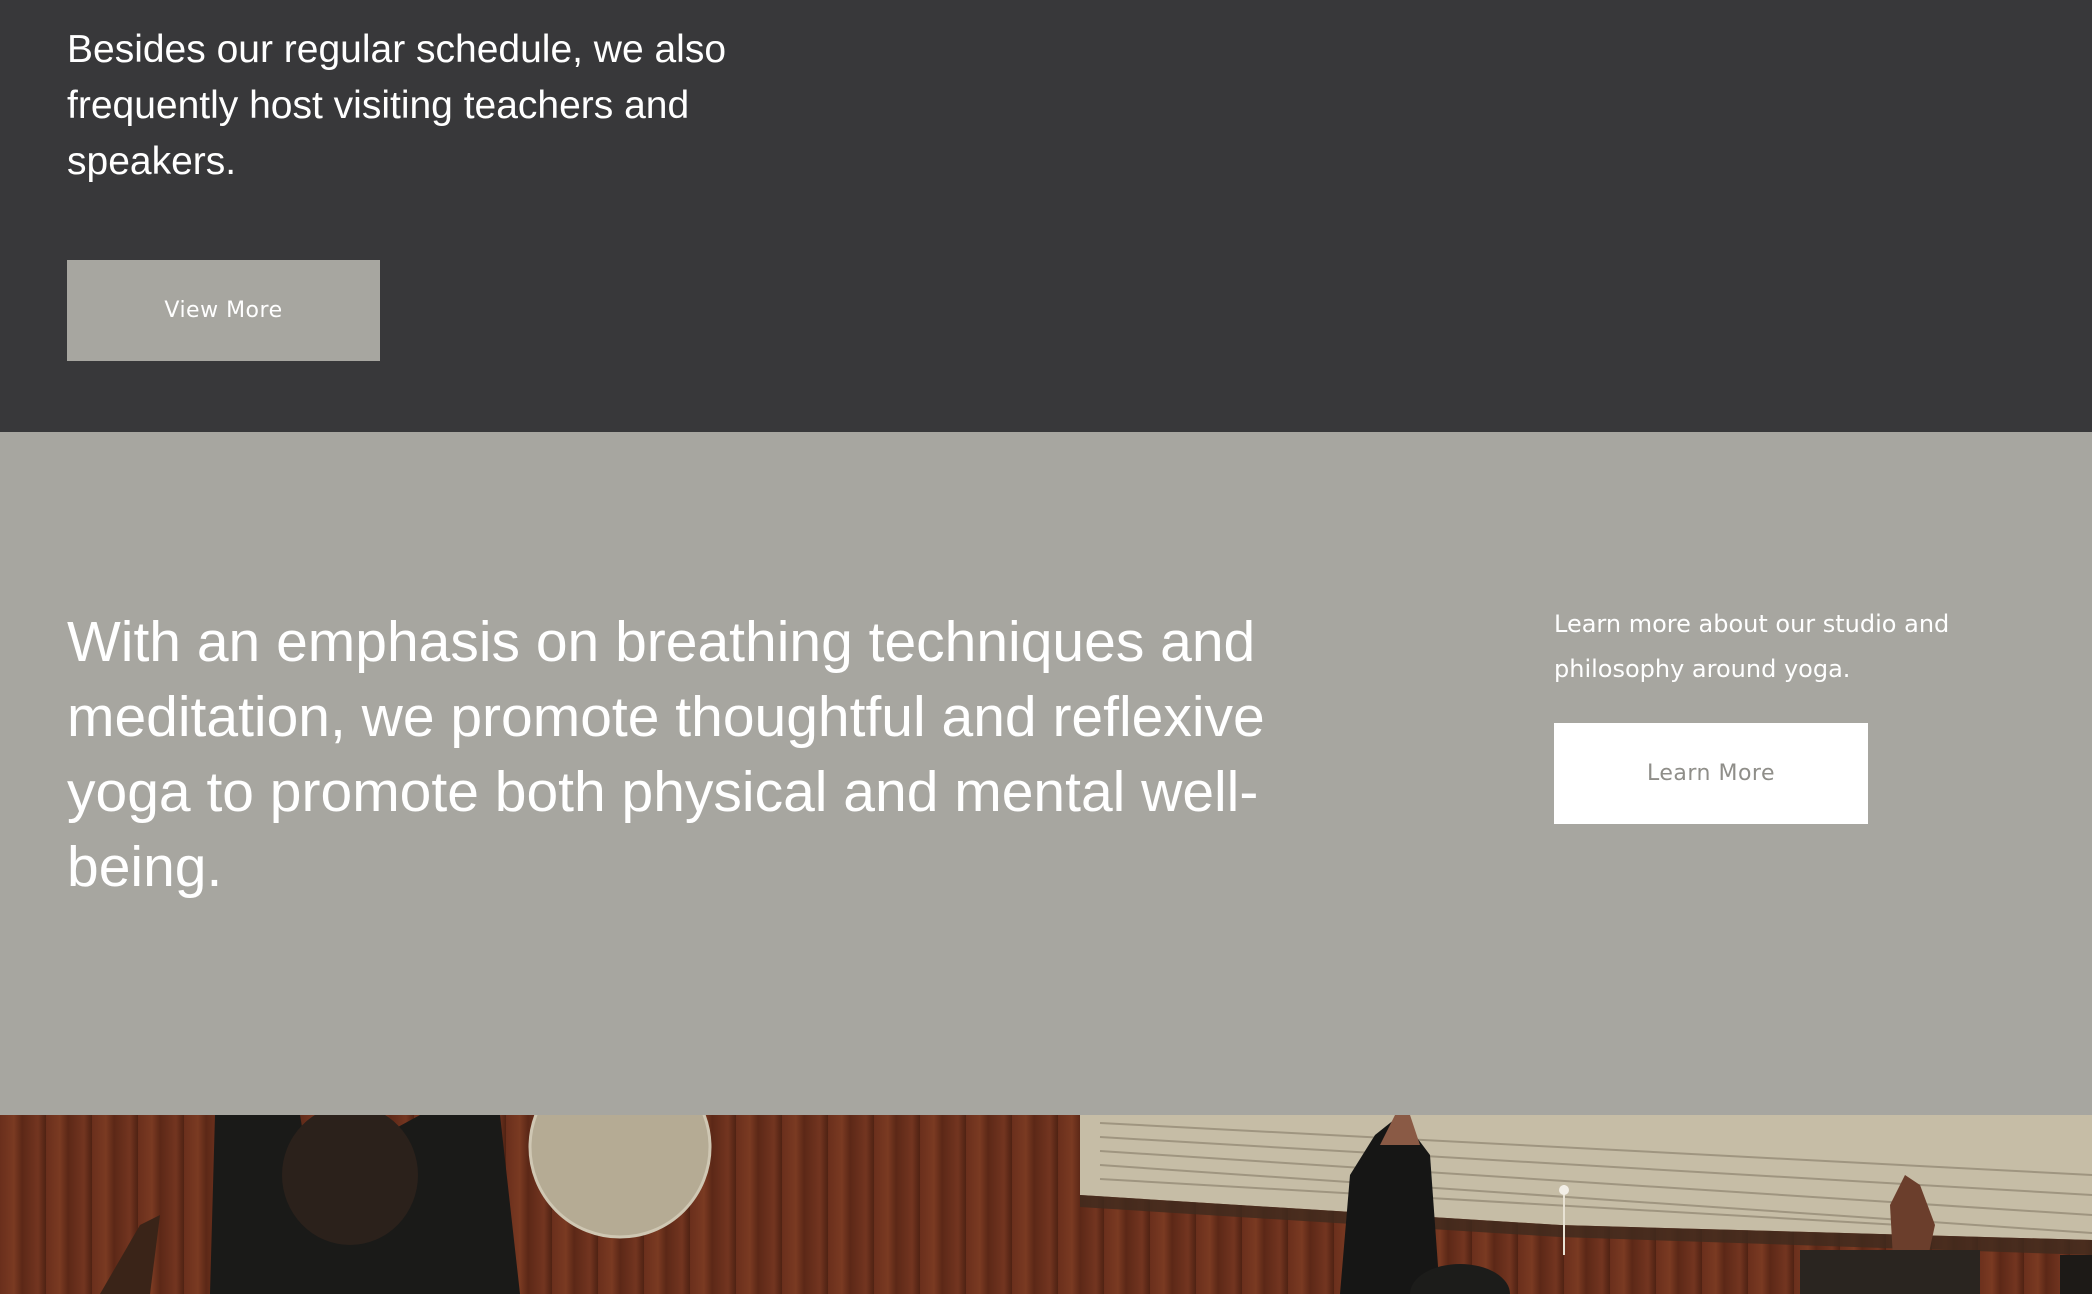 This screenshot has height=1294, width=2092. What do you see at coordinates (2076, 1274) in the screenshot?
I see `person-edge-right` at bounding box center [2076, 1274].